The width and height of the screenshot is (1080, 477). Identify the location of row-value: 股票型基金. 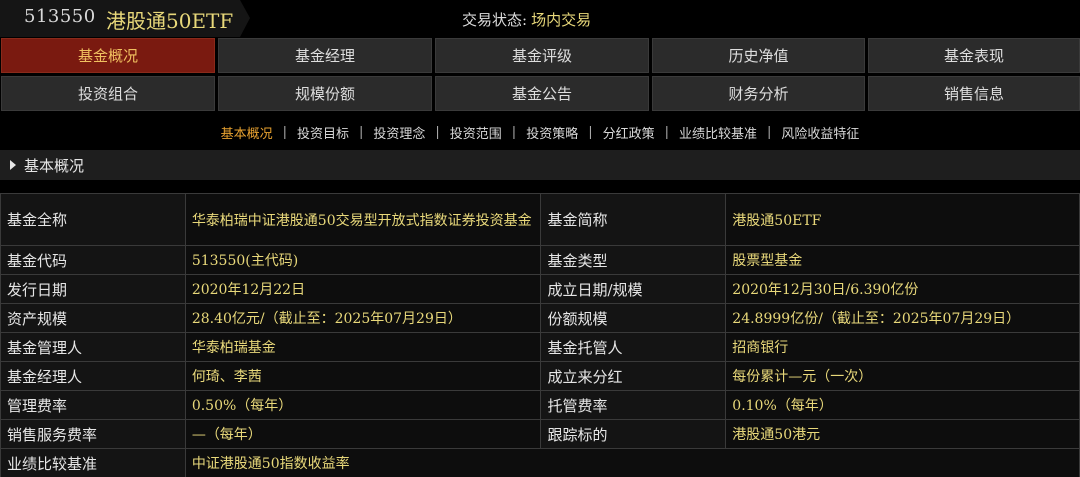
(902, 260).